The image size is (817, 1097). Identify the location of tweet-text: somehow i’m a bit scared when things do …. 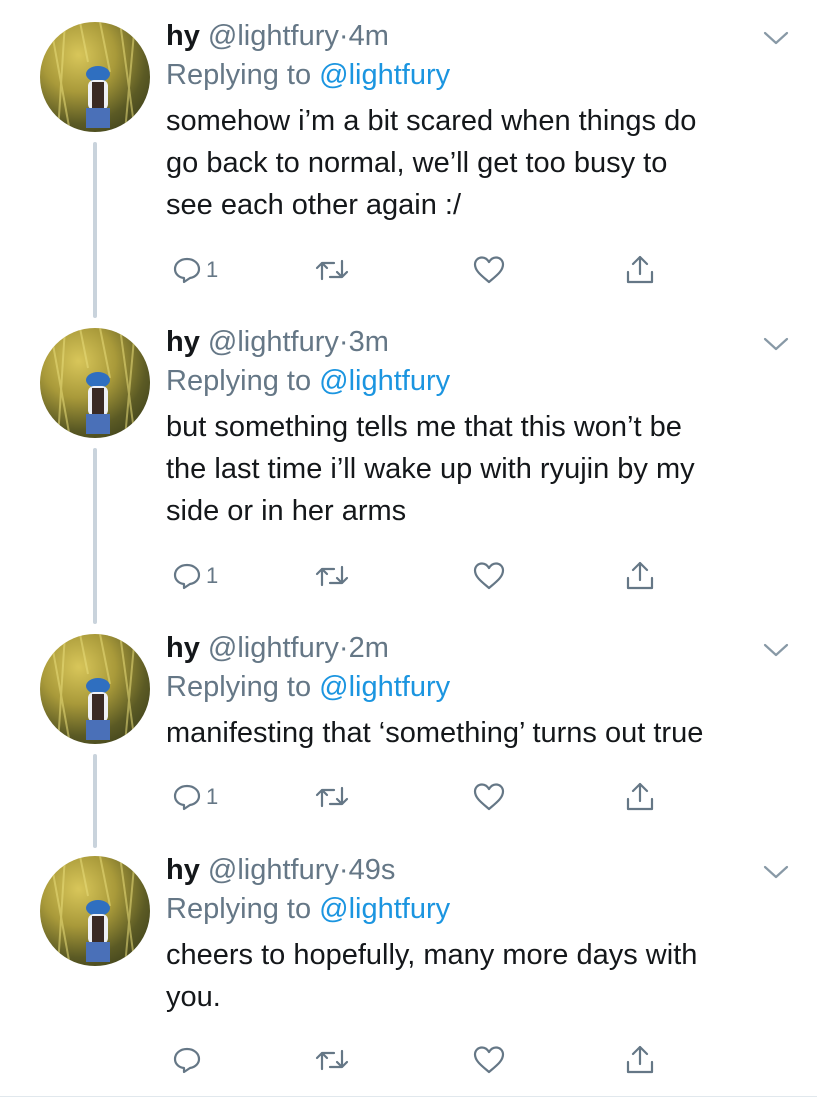
(431, 163).